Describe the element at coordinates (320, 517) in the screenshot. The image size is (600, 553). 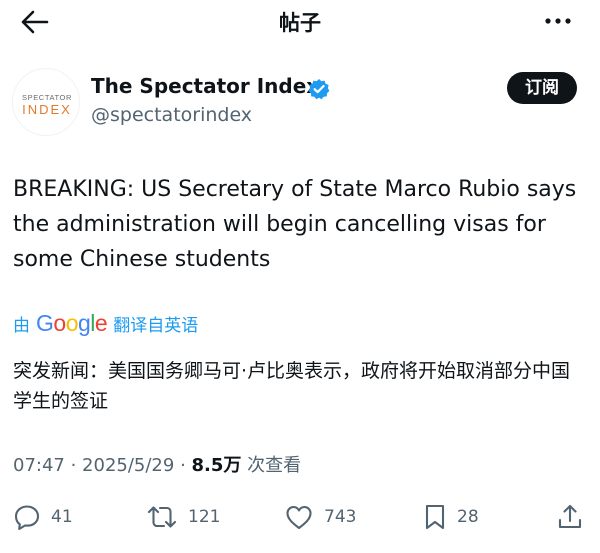
I see `like-button: 743` at that location.